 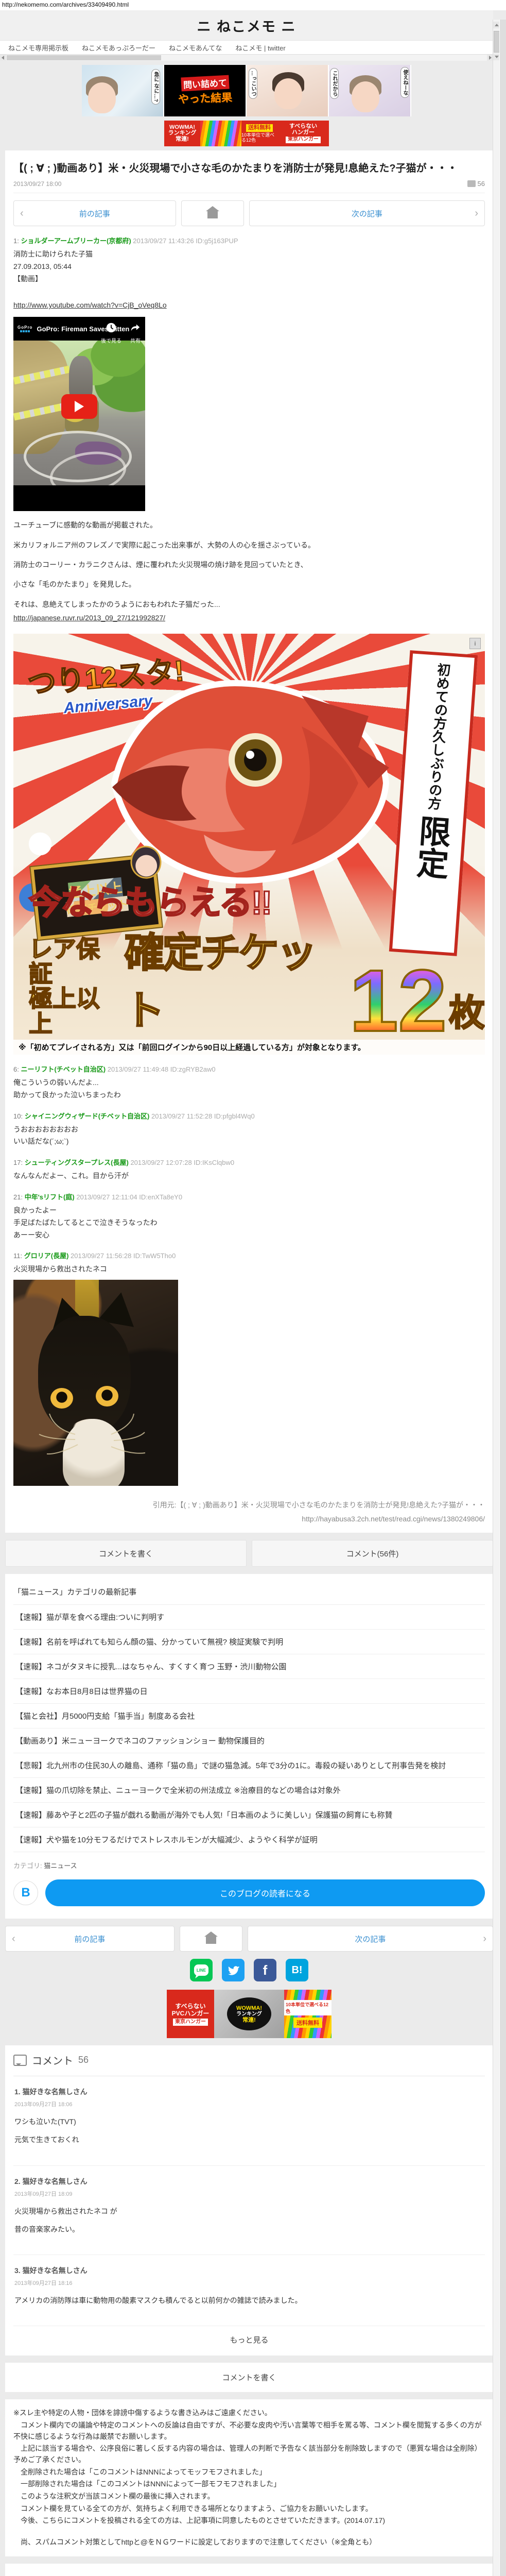 I want to click on ad-panel-2: 問い詰めて やった結果, so click(x=206, y=90).